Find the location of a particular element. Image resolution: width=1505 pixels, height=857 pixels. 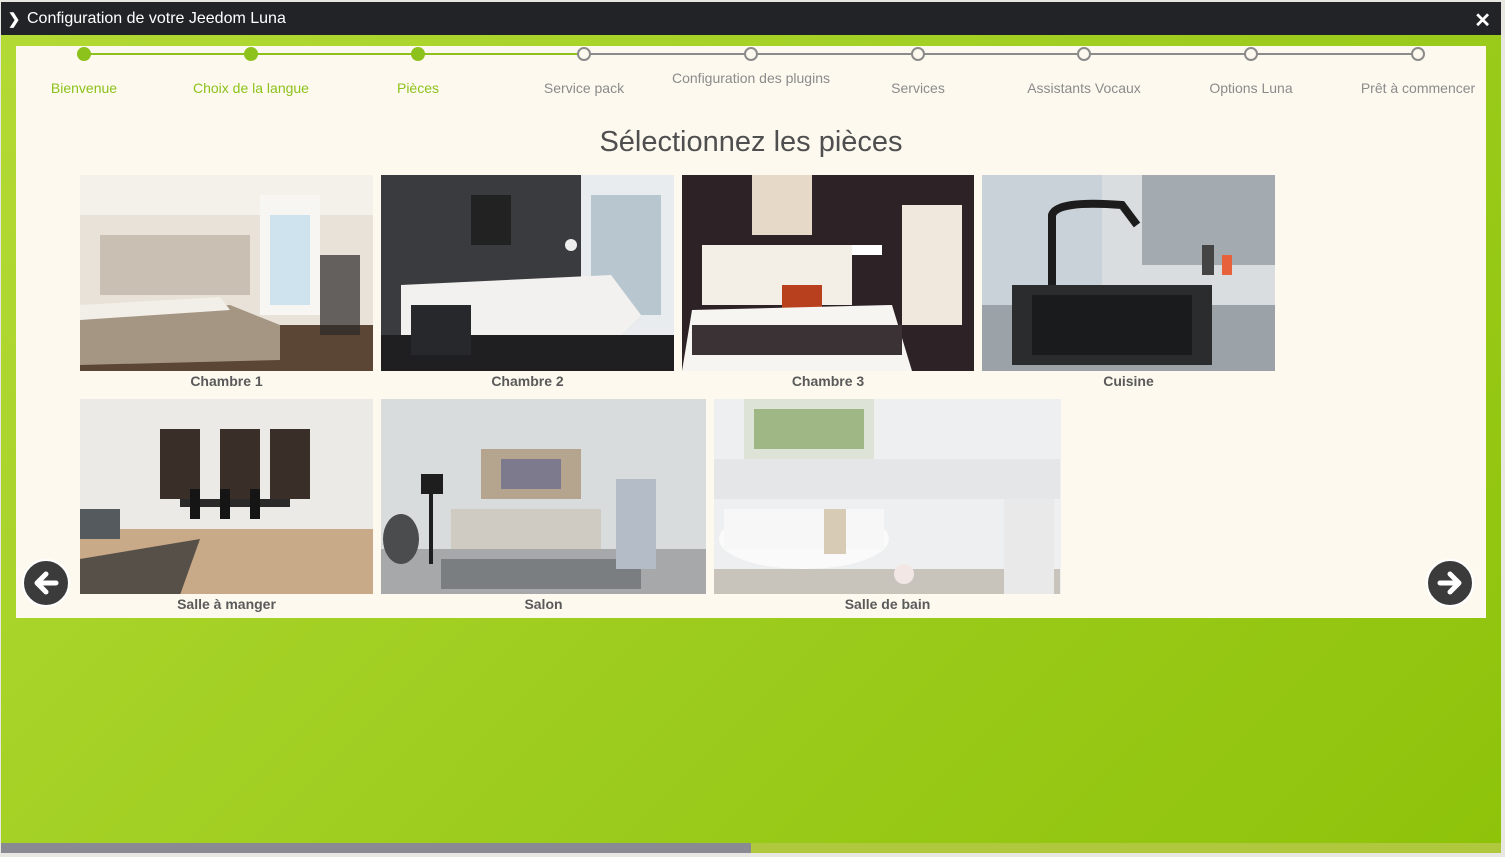

room-label: Chambre 2 is located at coordinates (527, 381).